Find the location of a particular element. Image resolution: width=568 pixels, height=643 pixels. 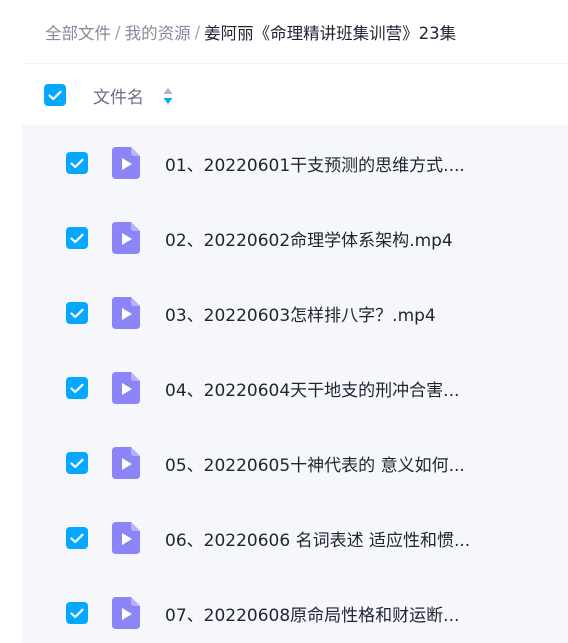

breadcrumb-all-files: 全部文件 is located at coordinates (78, 32).